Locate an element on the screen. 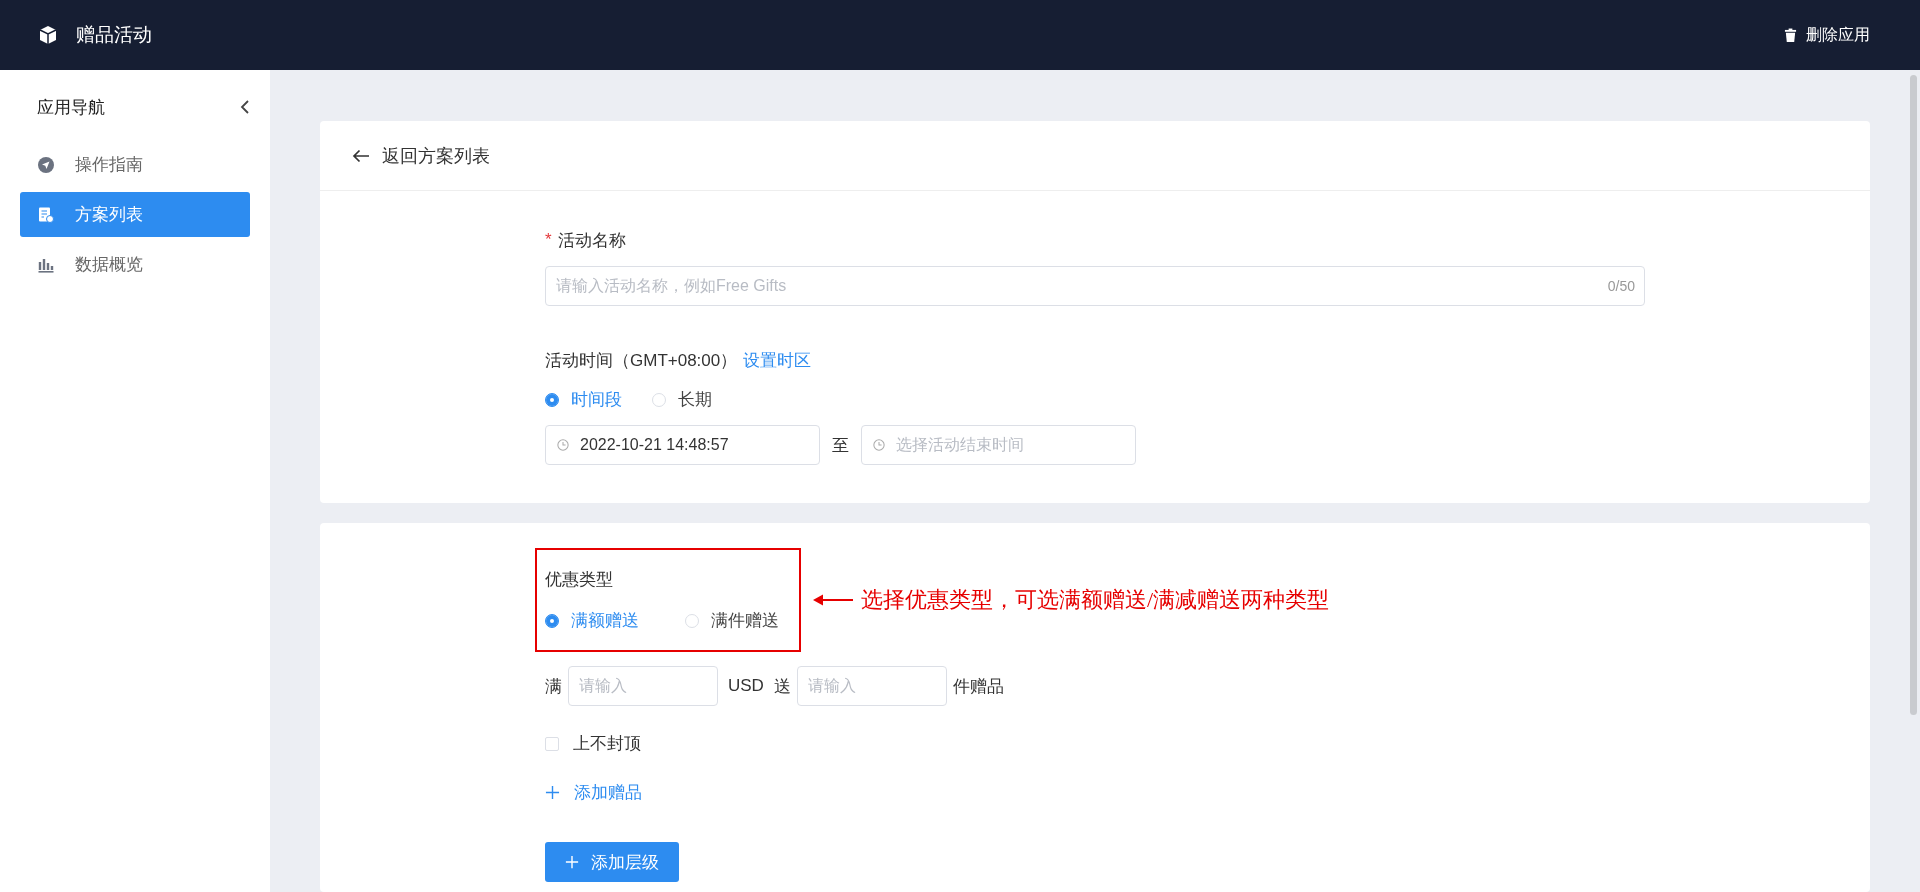 This screenshot has height=892, width=1920. cube-icon is located at coordinates (48, 35).